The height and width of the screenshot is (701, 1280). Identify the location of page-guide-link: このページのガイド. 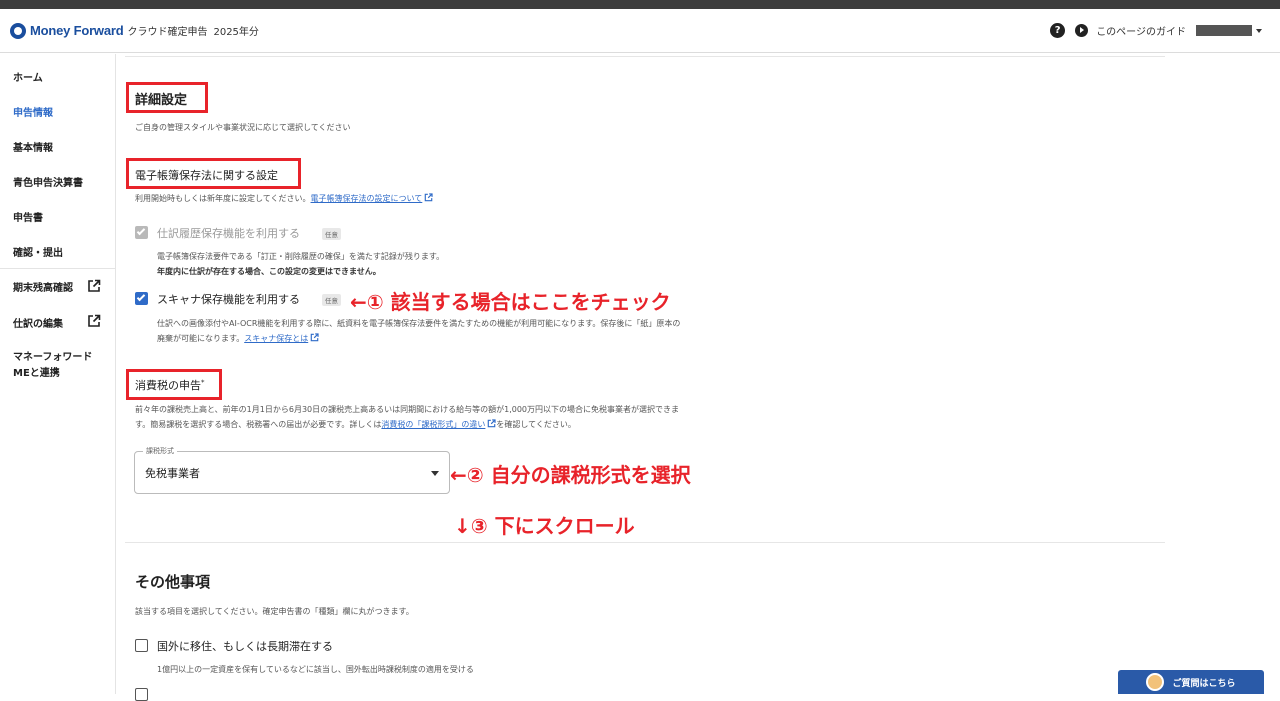
(1141, 30).